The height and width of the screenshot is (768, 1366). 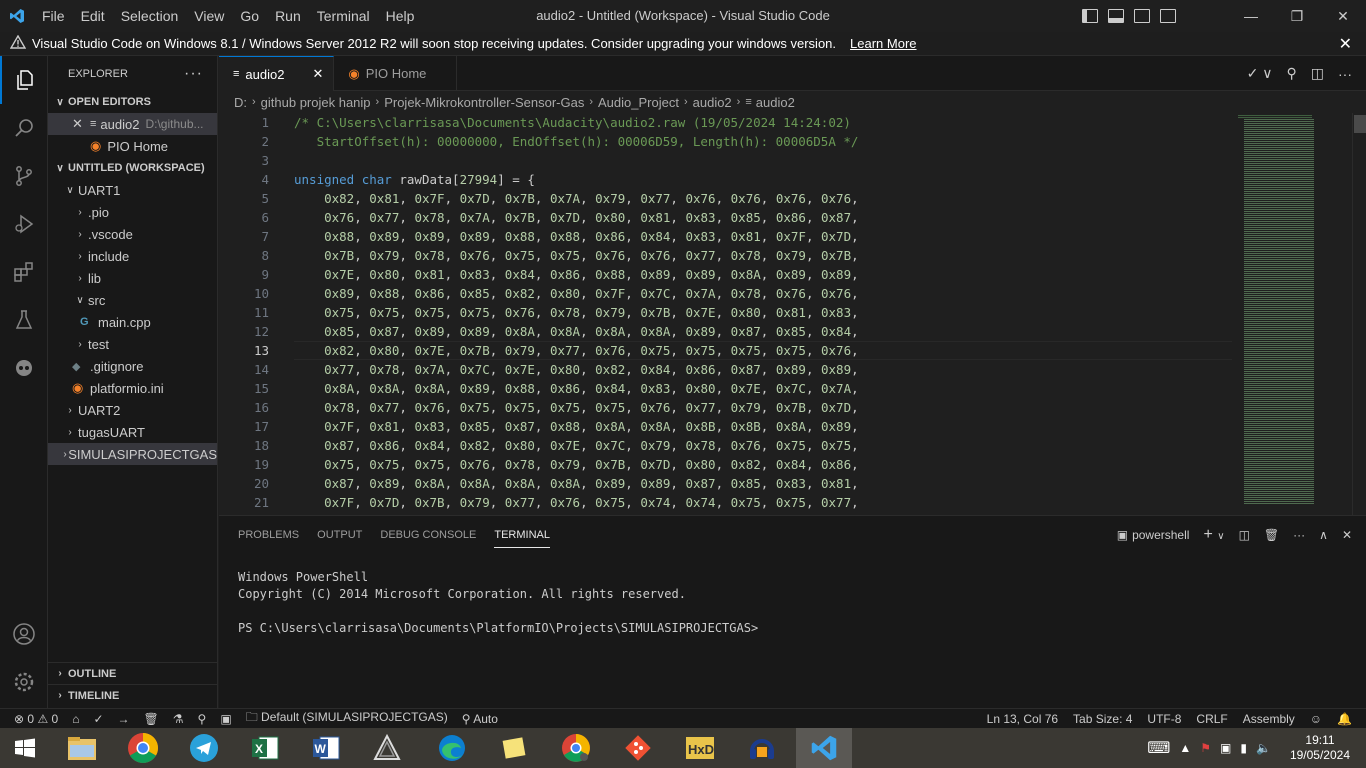 What do you see at coordinates (132, 212) in the screenshot?
I see `tree-item-pio: › .pio` at bounding box center [132, 212].